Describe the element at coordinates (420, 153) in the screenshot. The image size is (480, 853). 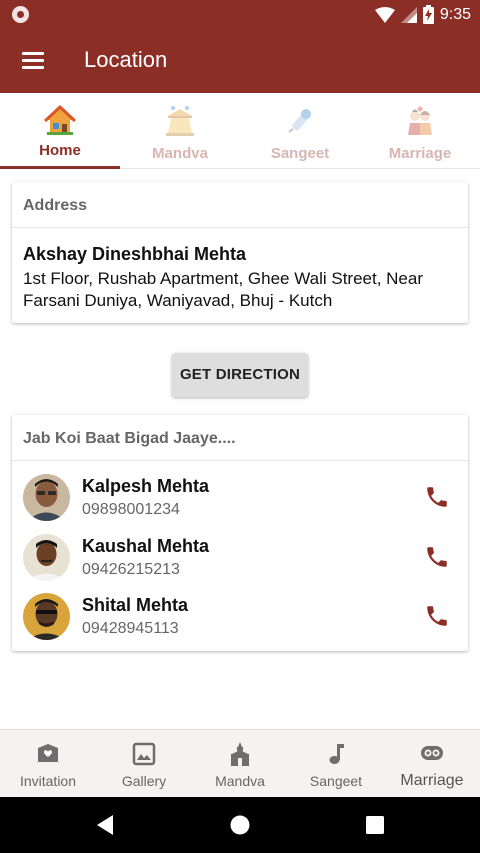
I see `tab-marriage-label: Marriage` at that location.